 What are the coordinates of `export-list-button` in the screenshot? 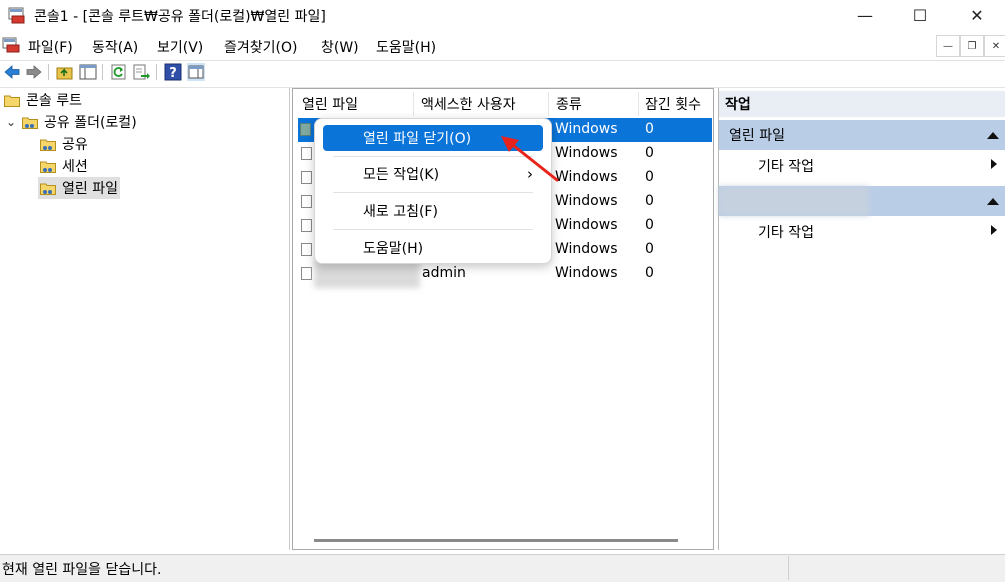 It's located at (142, 72).